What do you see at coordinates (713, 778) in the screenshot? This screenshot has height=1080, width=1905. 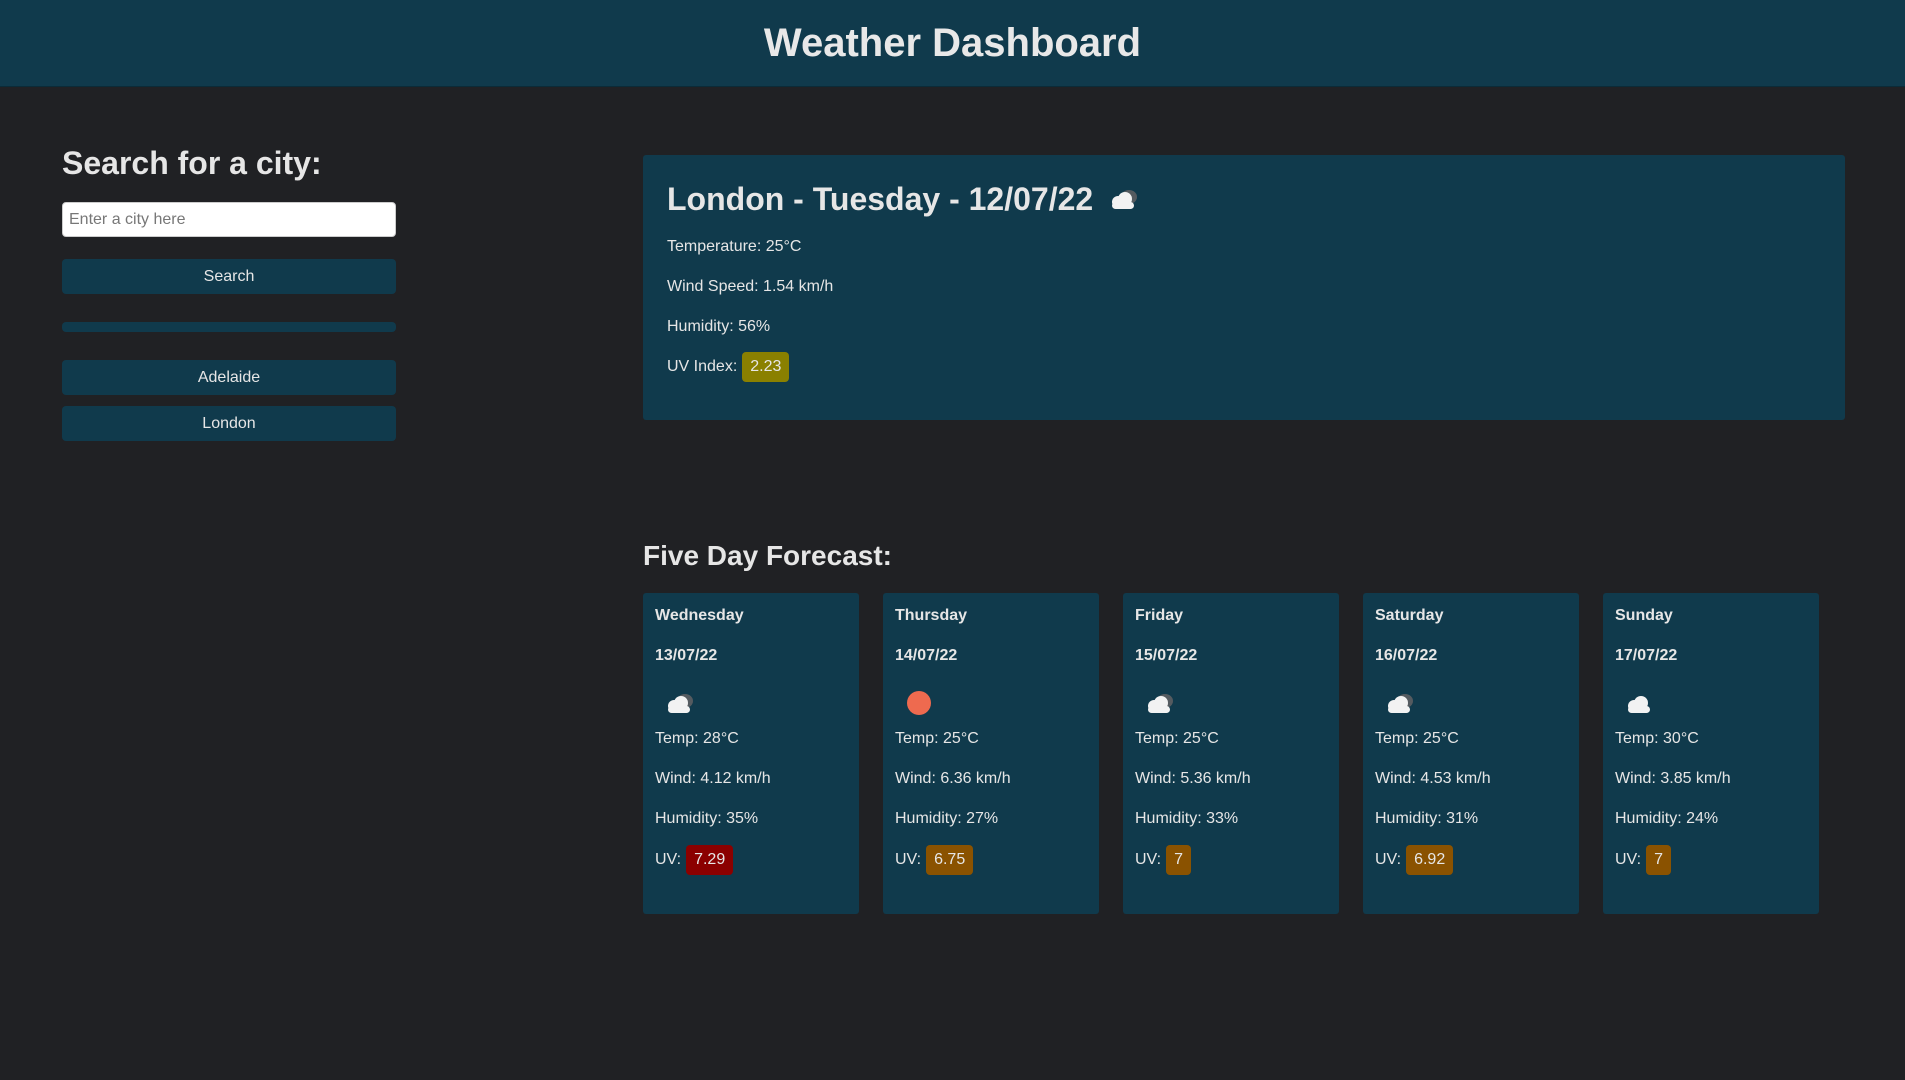 I see `forecast-wind: Wind: 4.12 km/h` at bounding box center [713, 778].